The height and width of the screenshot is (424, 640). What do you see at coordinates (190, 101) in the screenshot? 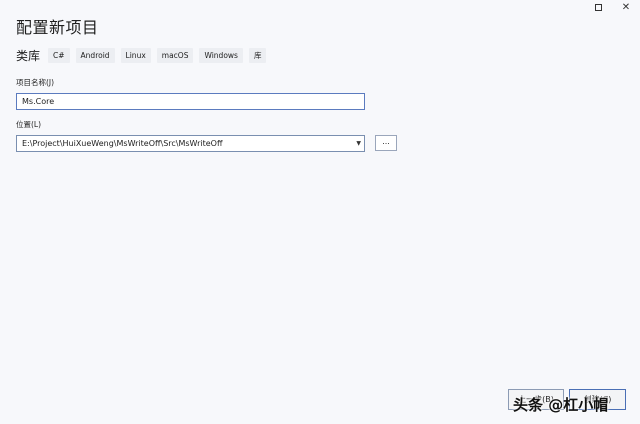
I see `project-name-input: Ms.Core` at bounding box center [190, 101].